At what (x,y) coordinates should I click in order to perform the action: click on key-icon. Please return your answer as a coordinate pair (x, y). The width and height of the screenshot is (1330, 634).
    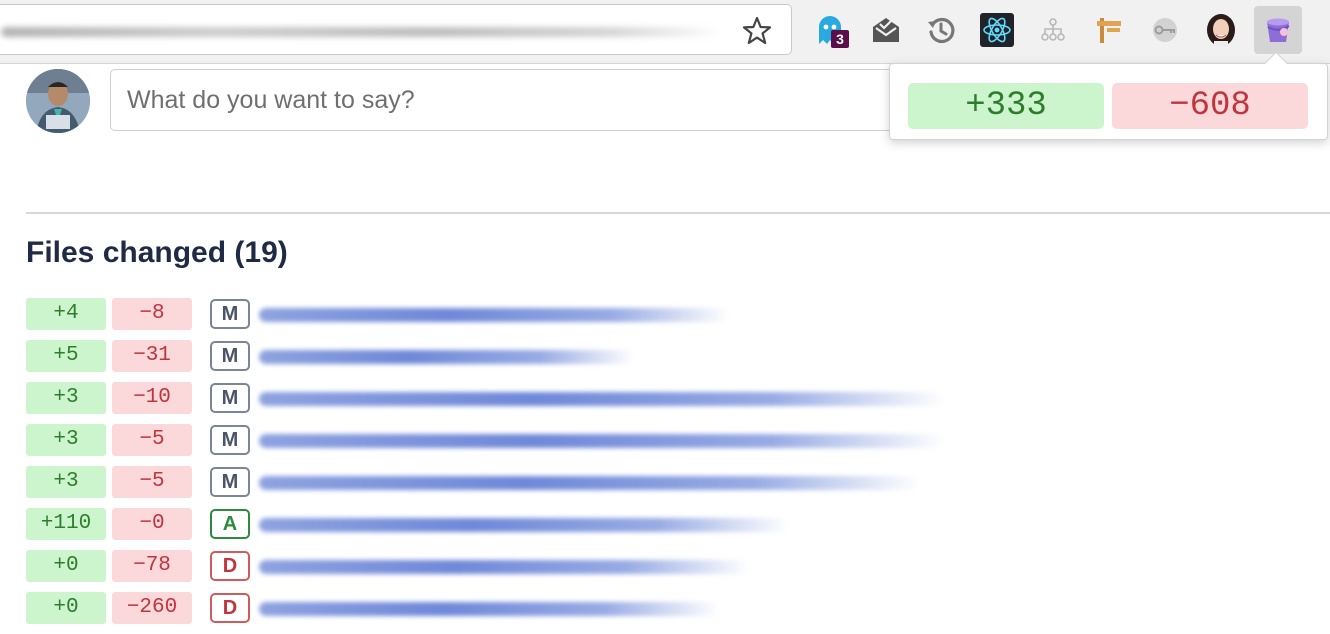
    Looking at the image, I should click on (1165, 30).